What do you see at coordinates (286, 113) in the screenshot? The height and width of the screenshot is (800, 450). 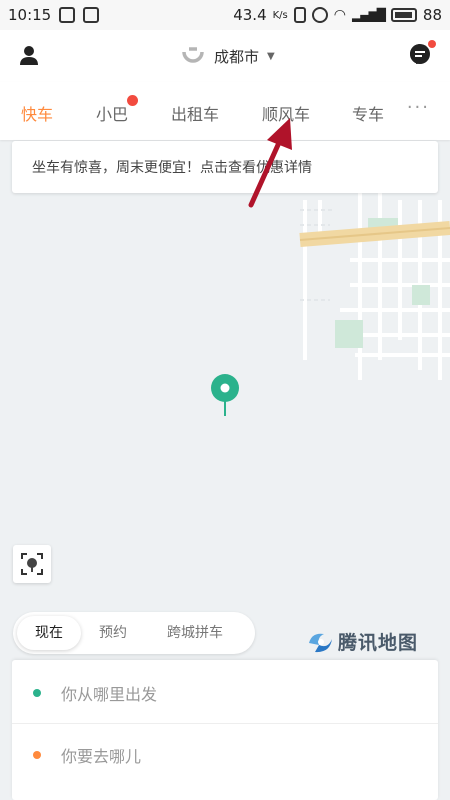 I see `tab-shunfengche: 顺风车` at bounding box center [286, 113].